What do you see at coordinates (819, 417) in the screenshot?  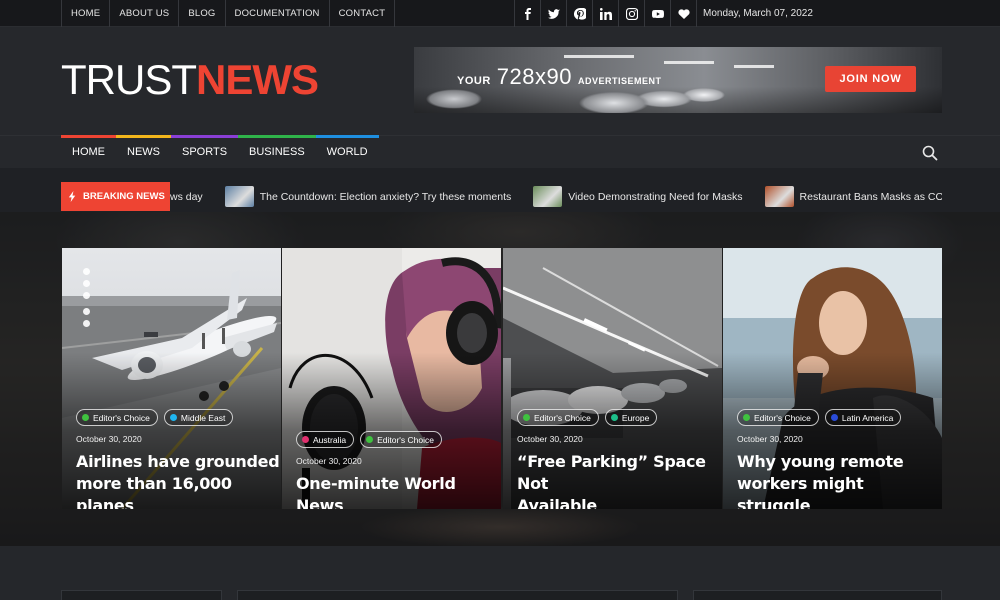 I see `card-tags: Editor's Choice Latin America` at bounding box center [819, 417].